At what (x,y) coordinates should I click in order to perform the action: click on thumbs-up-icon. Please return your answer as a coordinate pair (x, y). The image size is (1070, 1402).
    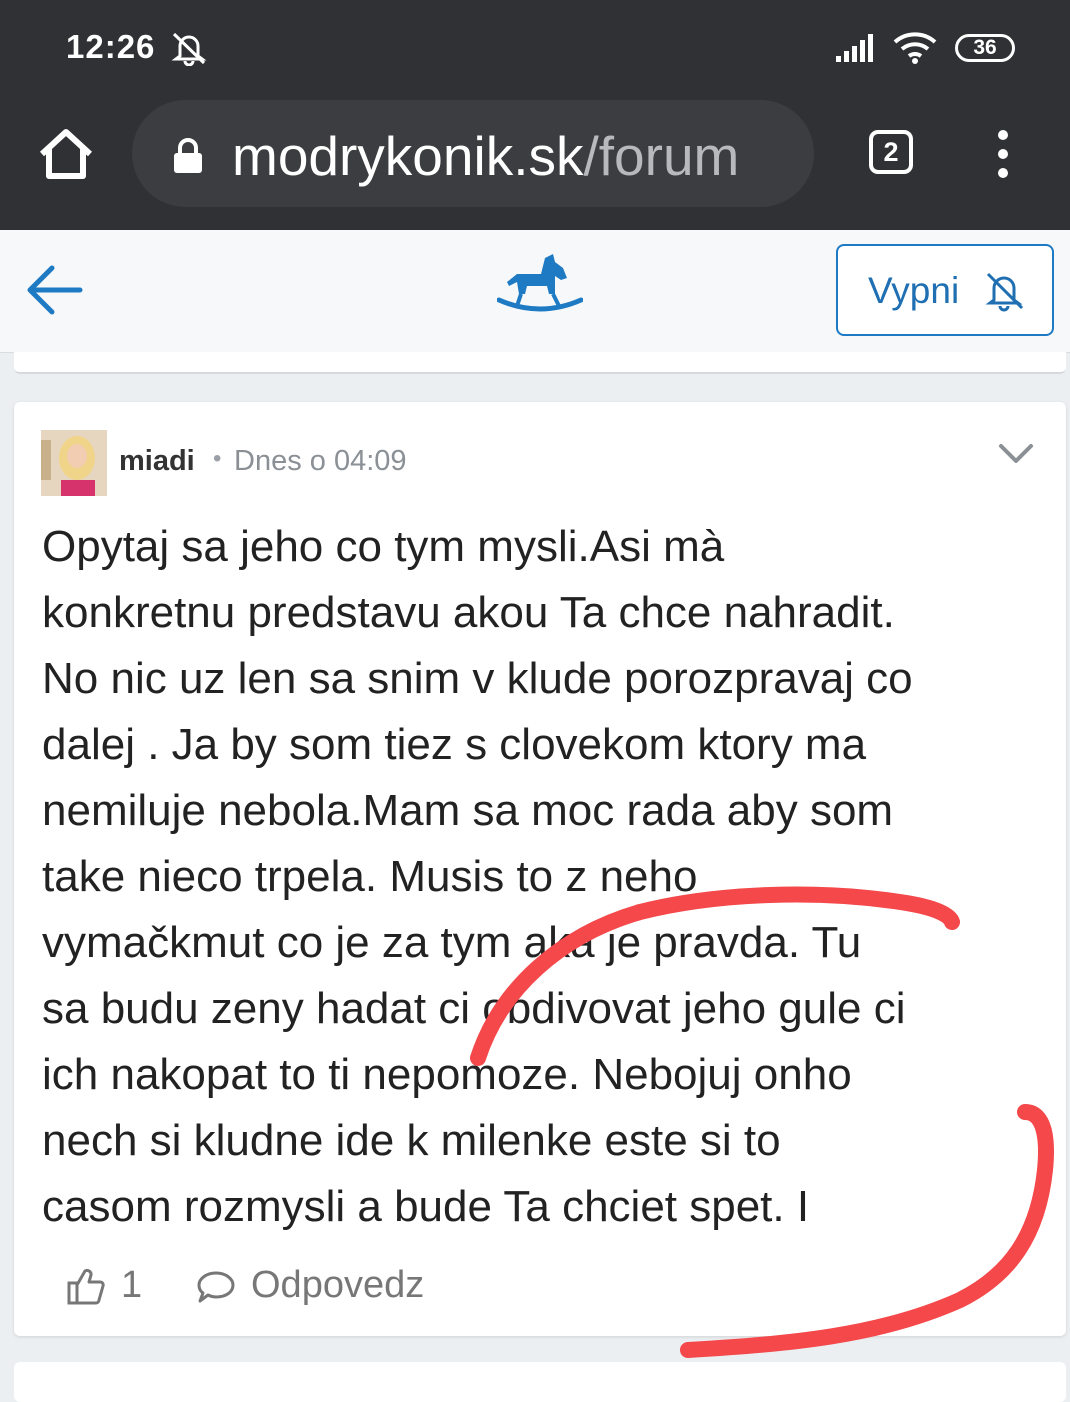
    Looking at the image, I should click on (86, 1288).